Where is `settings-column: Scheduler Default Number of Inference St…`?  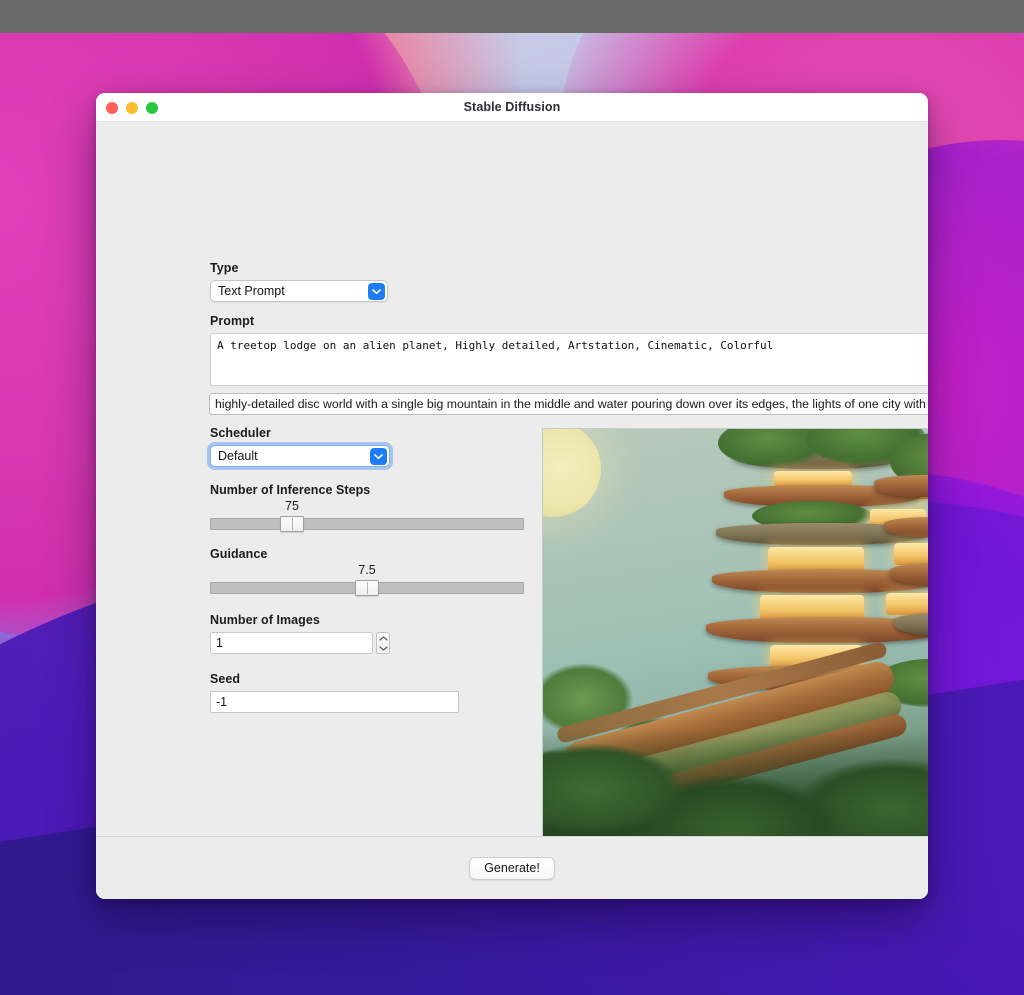
settings-column: Scheduler Default Number of Inference St… is located at coordinates (370, 569).